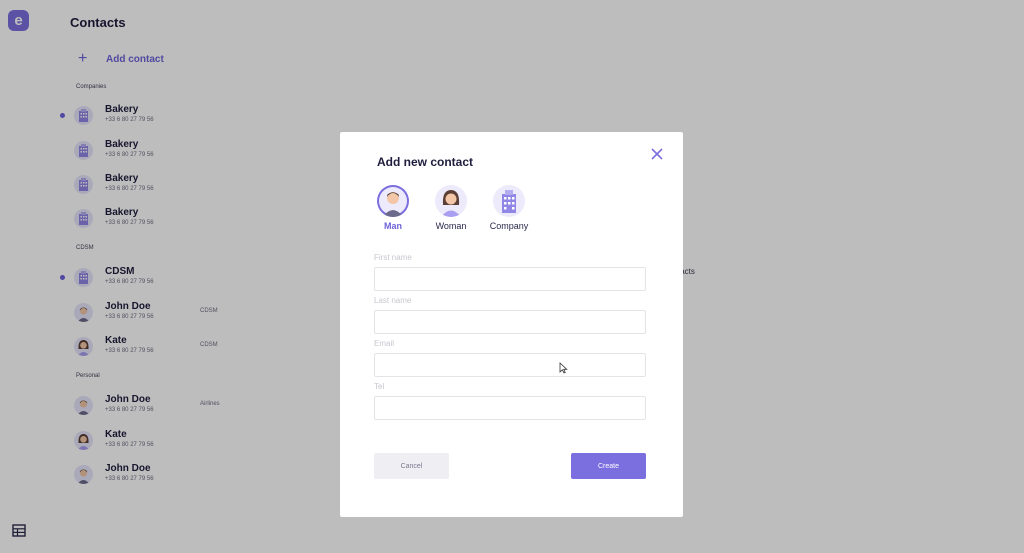  I want to click on first-name-field, so click(510, 279).